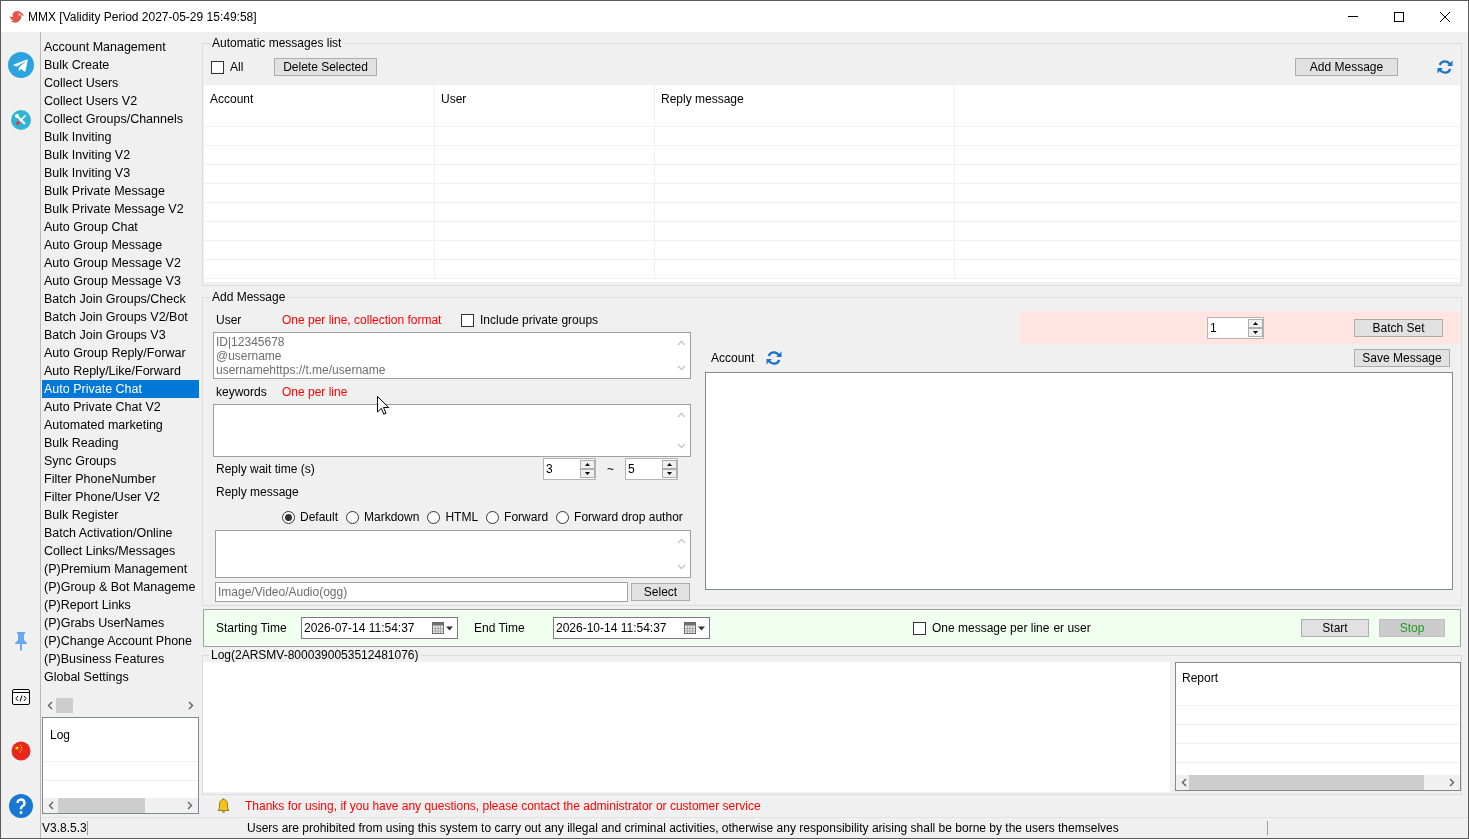  What do you see at coordinates (120, 227) in the screenshot?
I see `sidebar-item: Auto Group Chat` at bounding box center [120, 227].